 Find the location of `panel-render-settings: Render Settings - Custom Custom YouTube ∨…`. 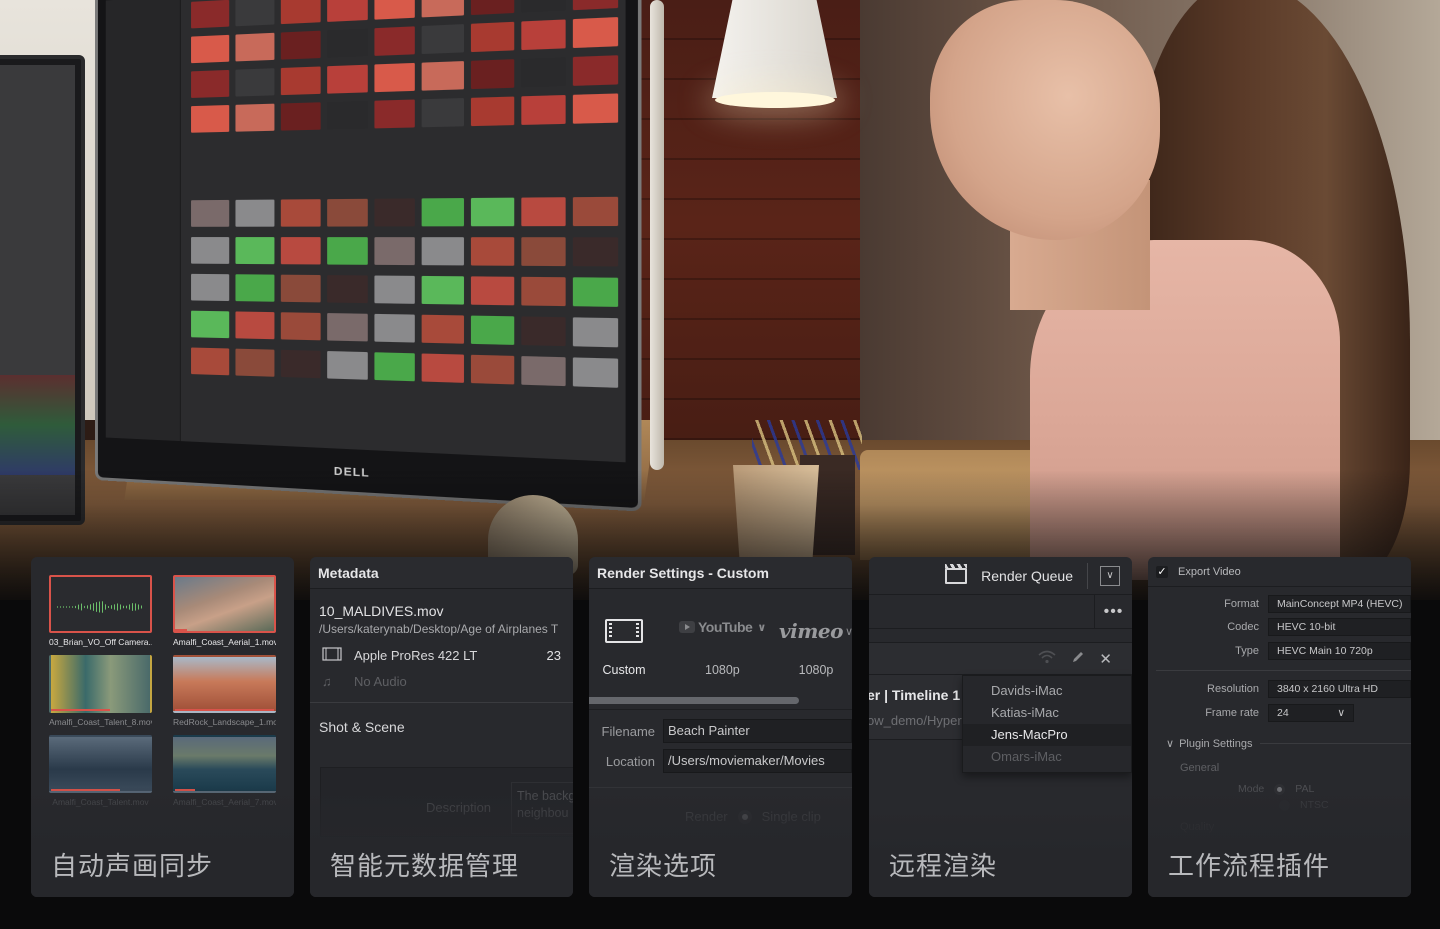

panel-render-settings: Render Settings - Custom Custom YouTube ∨… is located at coordinates (720, 727).